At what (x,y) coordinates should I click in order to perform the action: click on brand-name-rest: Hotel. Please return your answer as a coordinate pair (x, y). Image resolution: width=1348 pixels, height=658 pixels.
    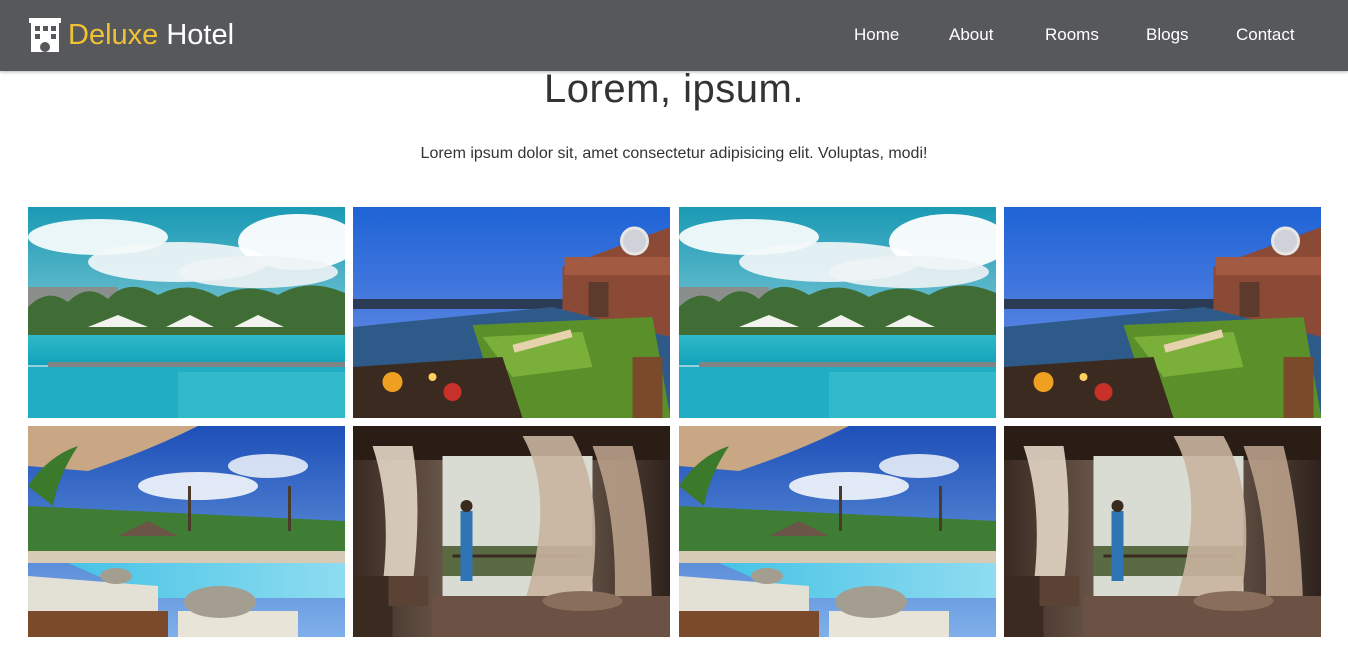
    Looking at the image, I should click on (200, 35).